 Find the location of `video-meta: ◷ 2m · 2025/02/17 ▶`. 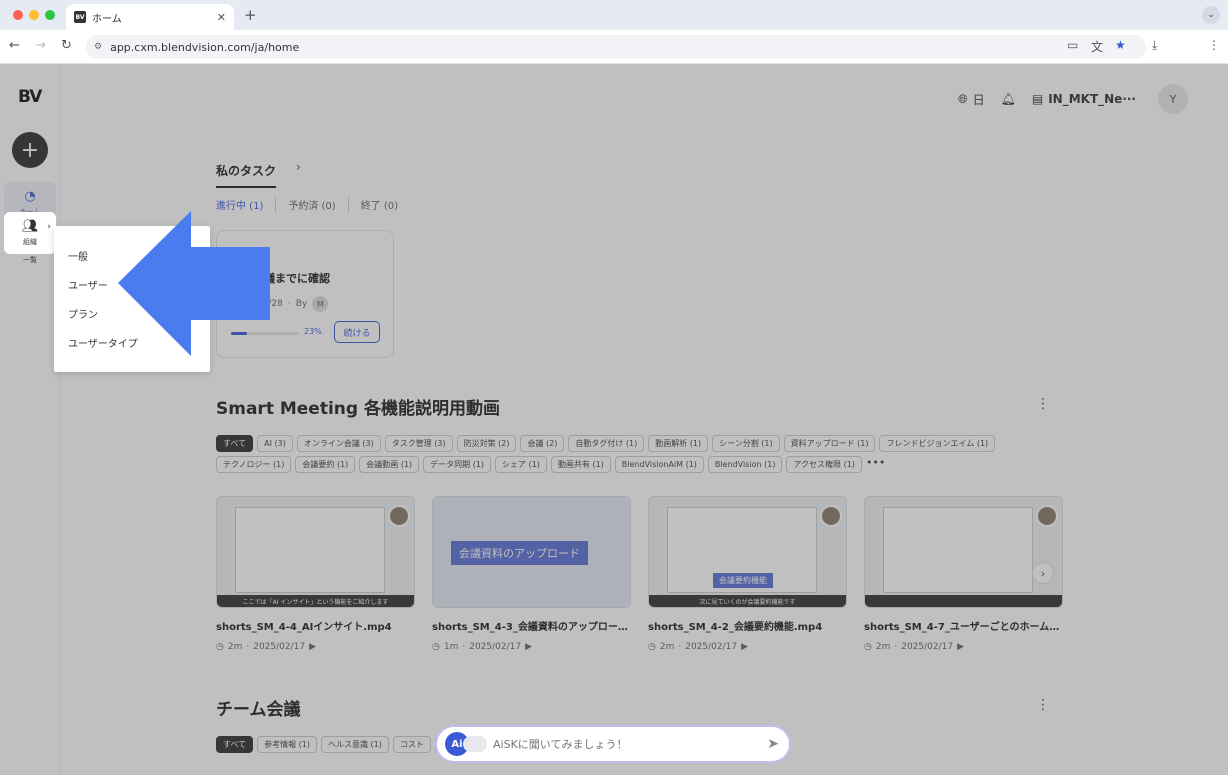

video-meta: ◷ 2m · 2025/02/17 ▶ is located at coordinates (963, 647).